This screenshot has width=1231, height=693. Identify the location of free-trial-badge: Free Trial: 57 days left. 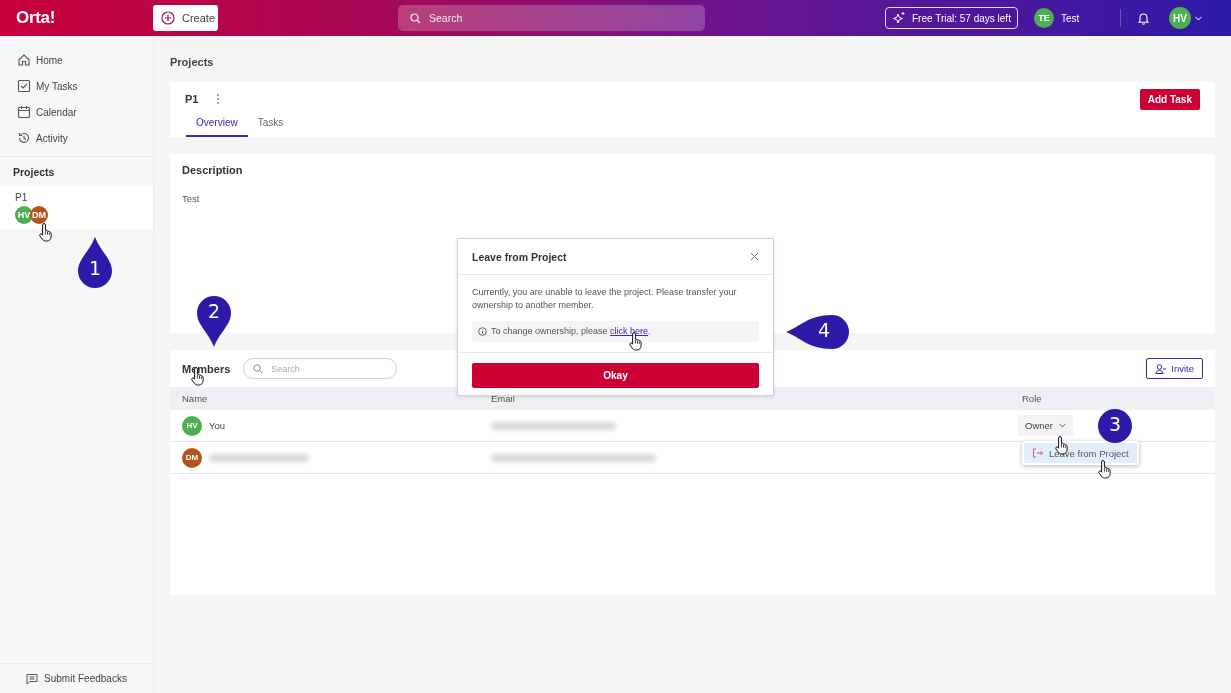
(951, 18).